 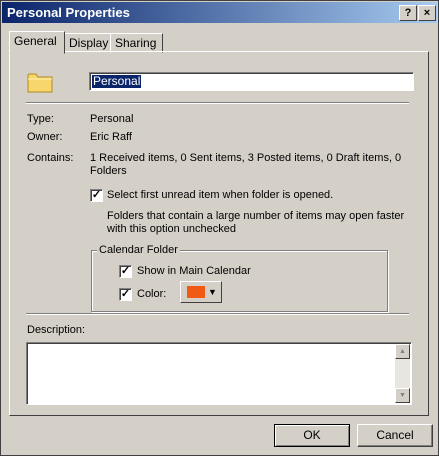 What do you see at coordinates (151, 294) in the screenshot?
I see `color-label: Color:` at bounding box center [151, 294].